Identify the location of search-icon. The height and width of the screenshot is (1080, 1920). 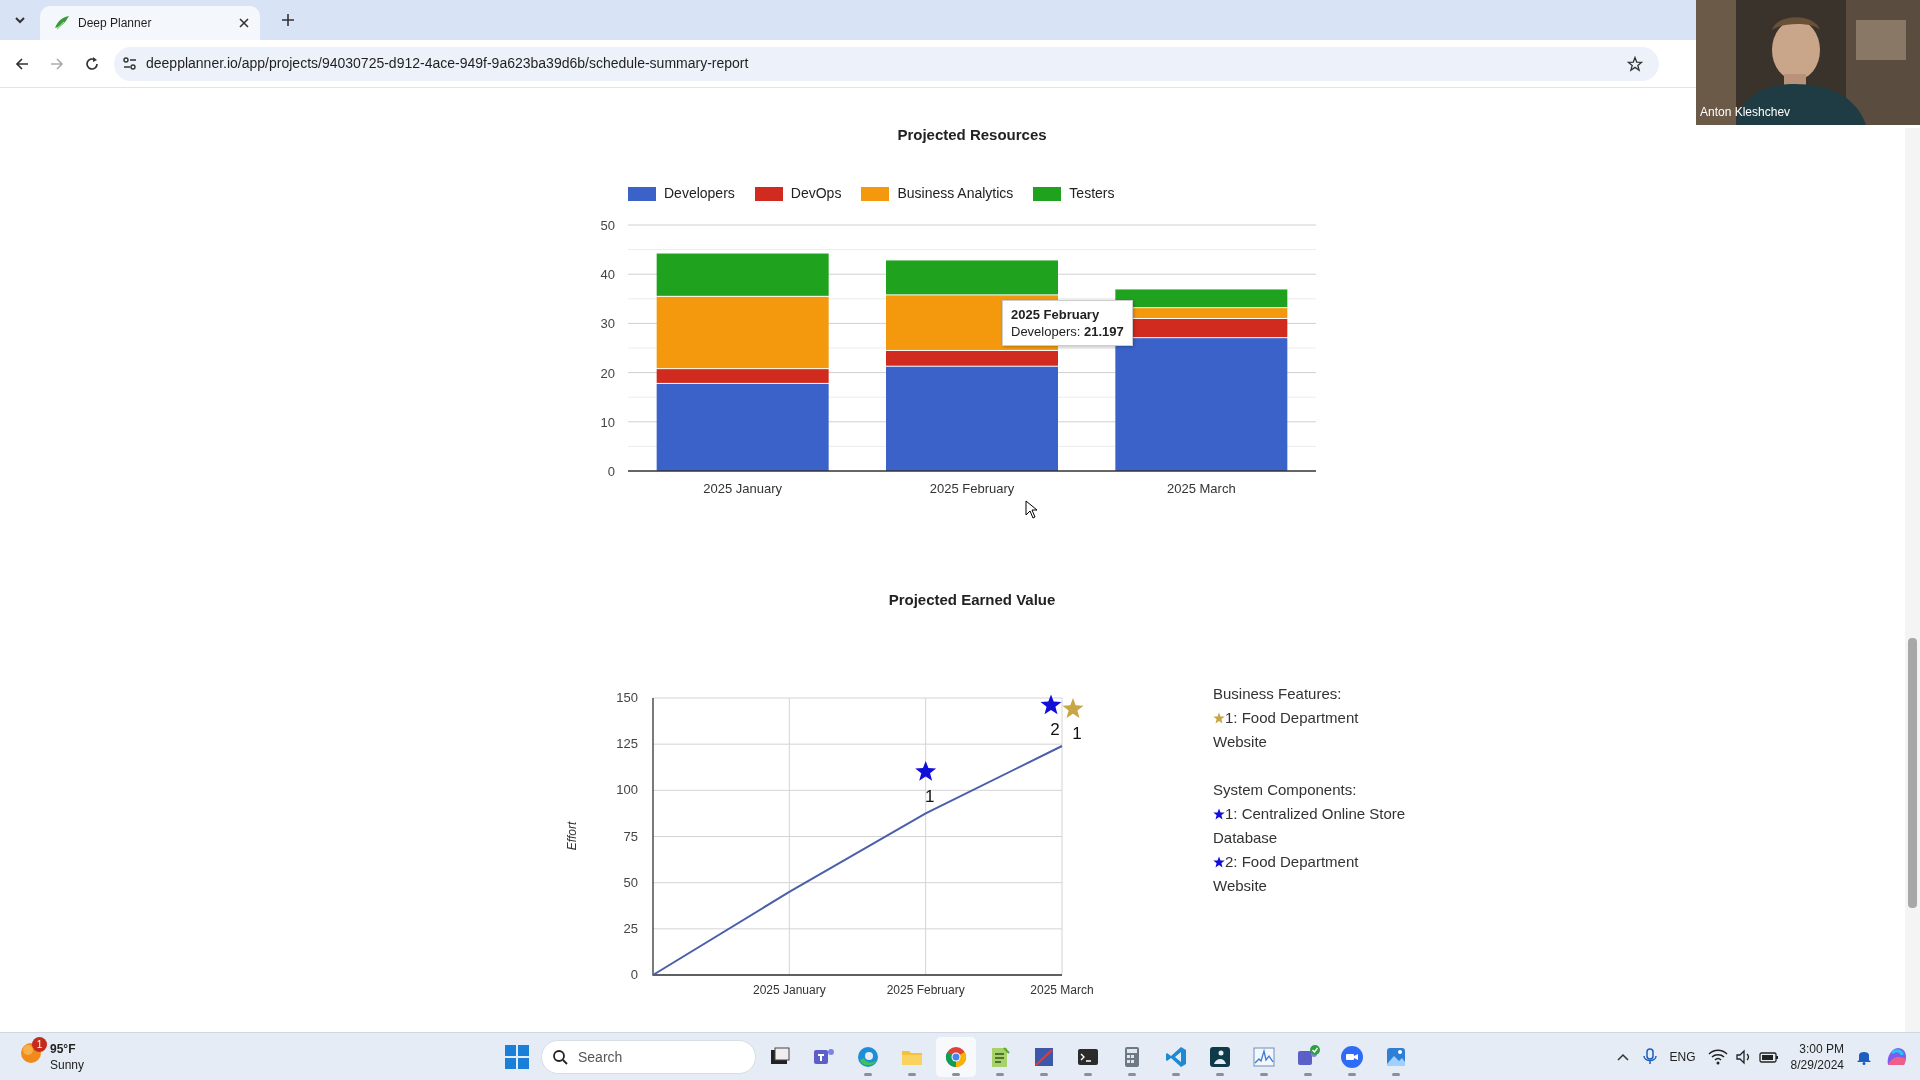
(560, 1056).